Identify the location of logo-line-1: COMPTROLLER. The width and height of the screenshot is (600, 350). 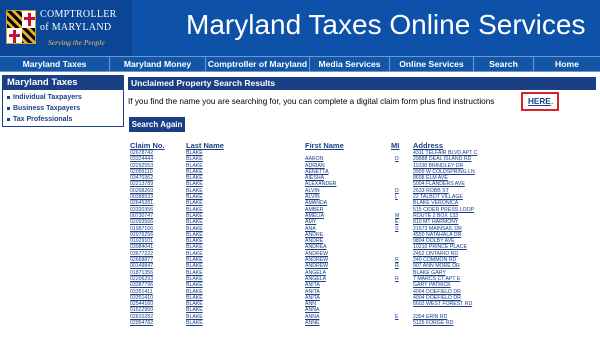
(78, 14).